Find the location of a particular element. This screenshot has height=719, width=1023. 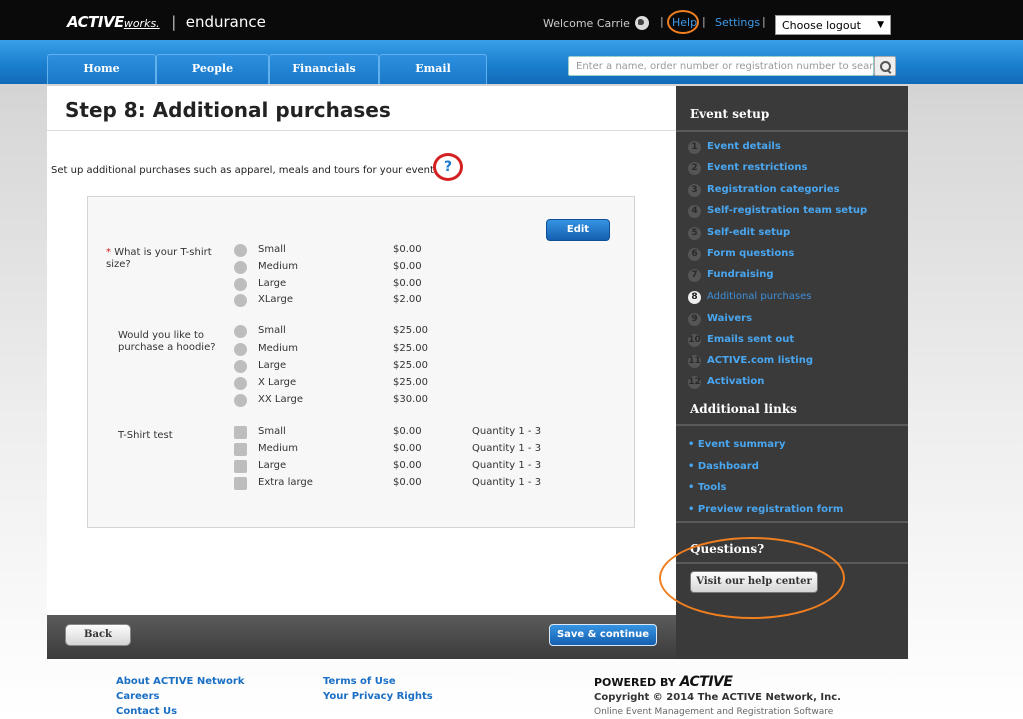

step-label: Activation is located at coordinates (736, 381).